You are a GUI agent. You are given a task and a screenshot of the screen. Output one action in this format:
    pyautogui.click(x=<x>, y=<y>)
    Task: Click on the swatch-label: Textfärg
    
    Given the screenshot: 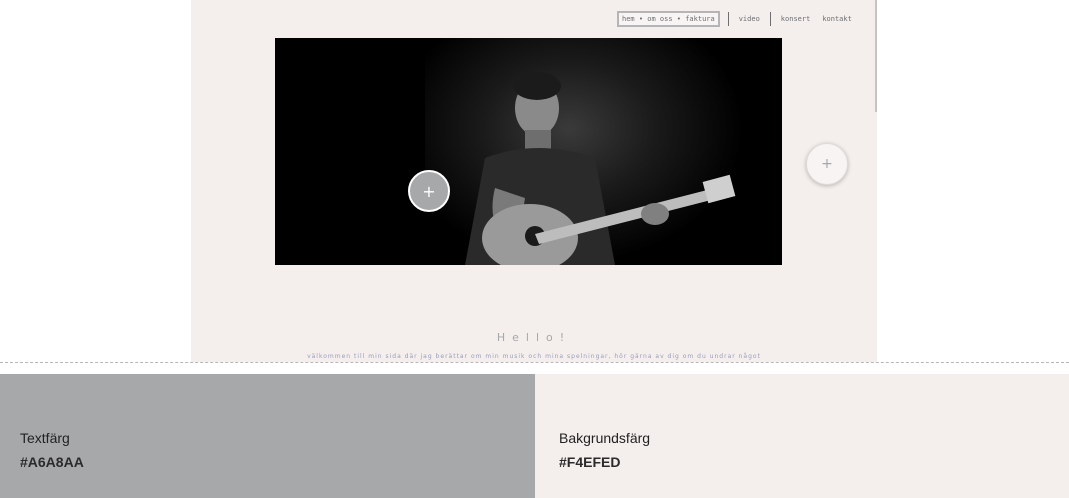 What is the action you would take?
    pyautogui.click(x=45, y=438)
    